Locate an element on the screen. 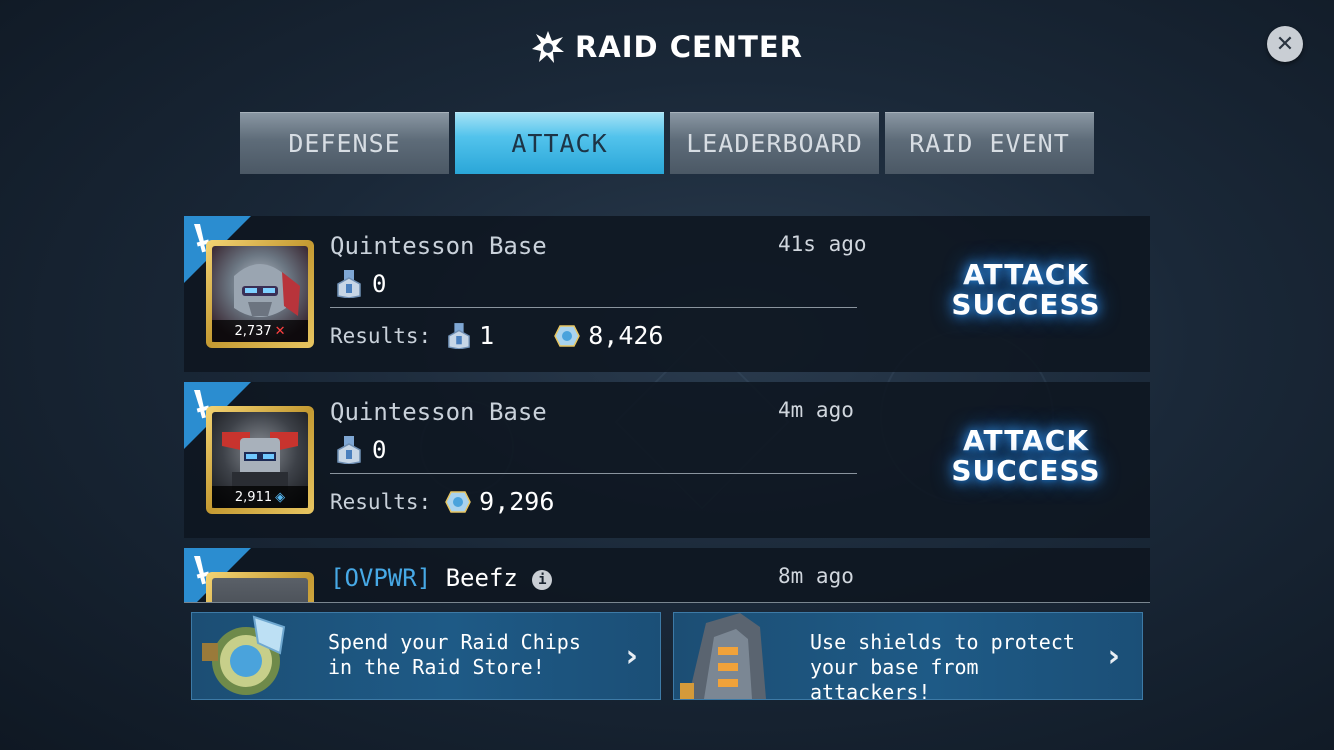 This screenshot has height=750, width=1334. tab-leaderboard: LEADERBOARD is located at coordinates (774, 143).